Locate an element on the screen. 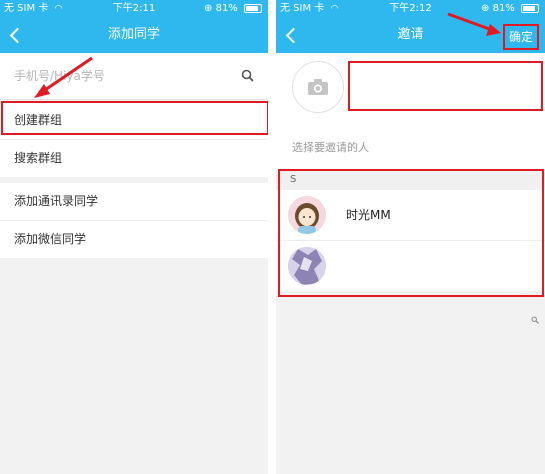 Image resolution: width=545 pixels, height=474 pixels. hint-row: 选择要邀请的人 is located at coordinates (410, 145).